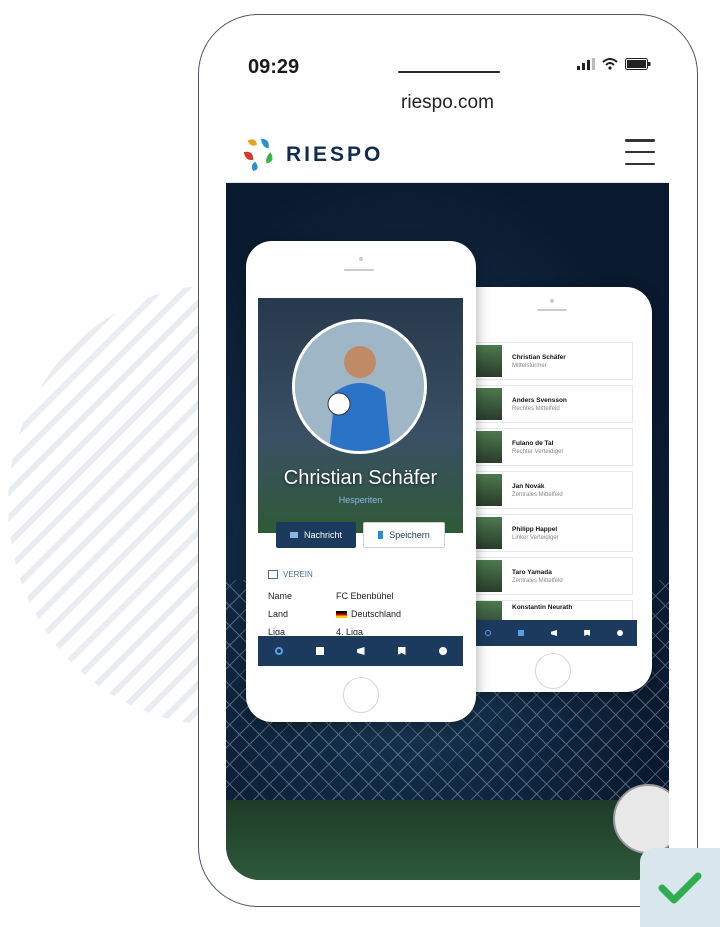 The image size is (720, 927). Describe the element at coordinates (360, 478) in the screenshot. I see `player-name-heading: Christian Schäfer` at that location.